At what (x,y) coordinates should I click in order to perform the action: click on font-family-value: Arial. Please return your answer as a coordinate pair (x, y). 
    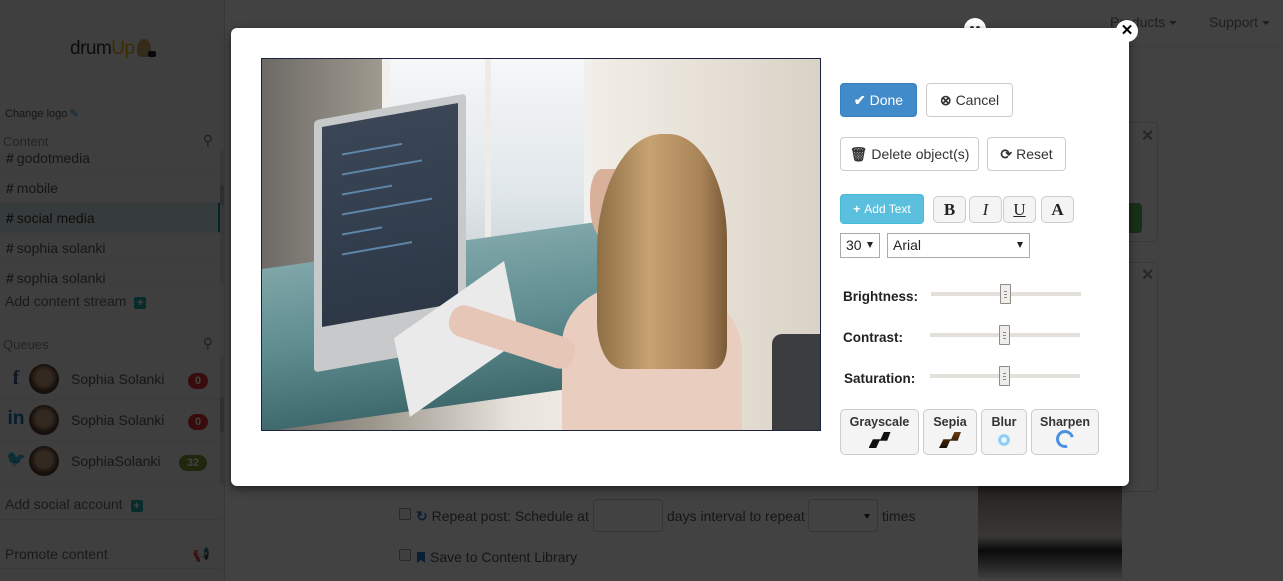
    Looking at the image, I should click on (907, 245).